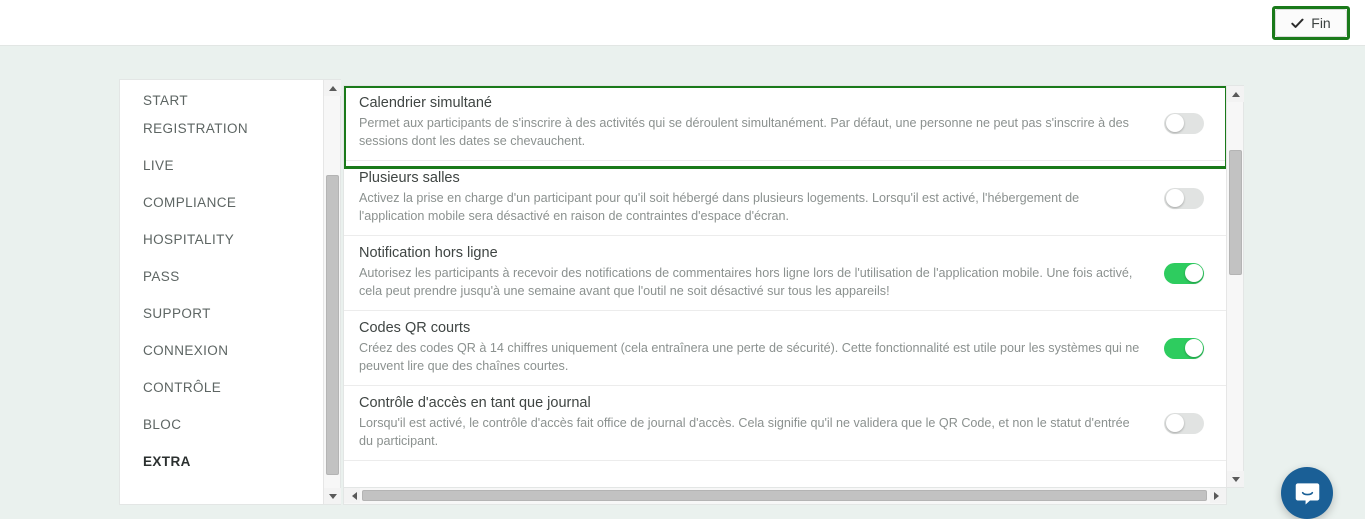 Image resolution: width=1365 pixels, height=519 pixels. I want to click on triangle-right-icon, so click(1218, 495).